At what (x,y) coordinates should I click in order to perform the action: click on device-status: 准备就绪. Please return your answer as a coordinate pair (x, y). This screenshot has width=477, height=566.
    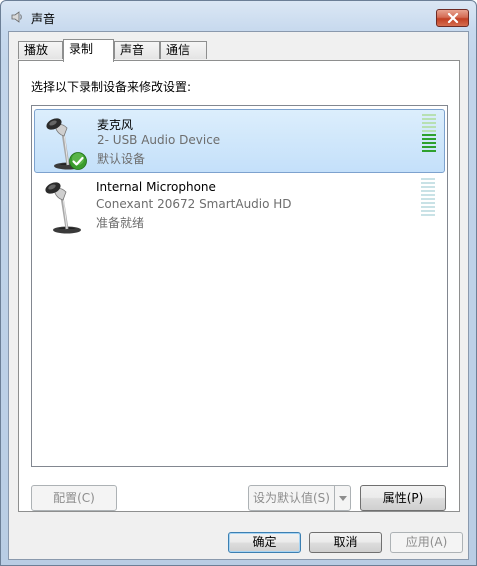
    Looking at the image, I should click on (120, 223).